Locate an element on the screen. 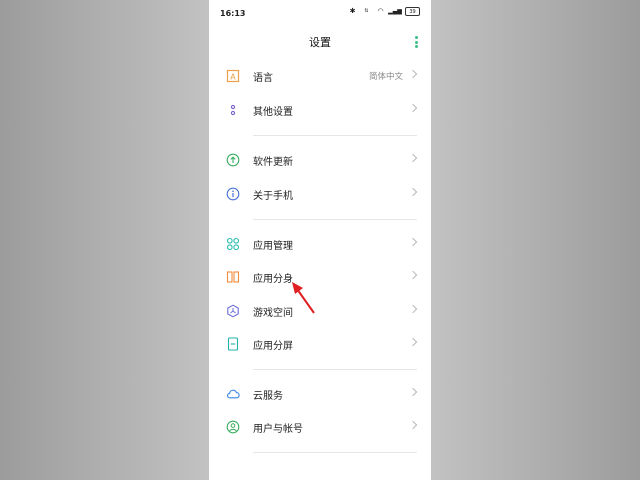  settings-item-label: 应用分屏 is located at coordinates (273, 346).